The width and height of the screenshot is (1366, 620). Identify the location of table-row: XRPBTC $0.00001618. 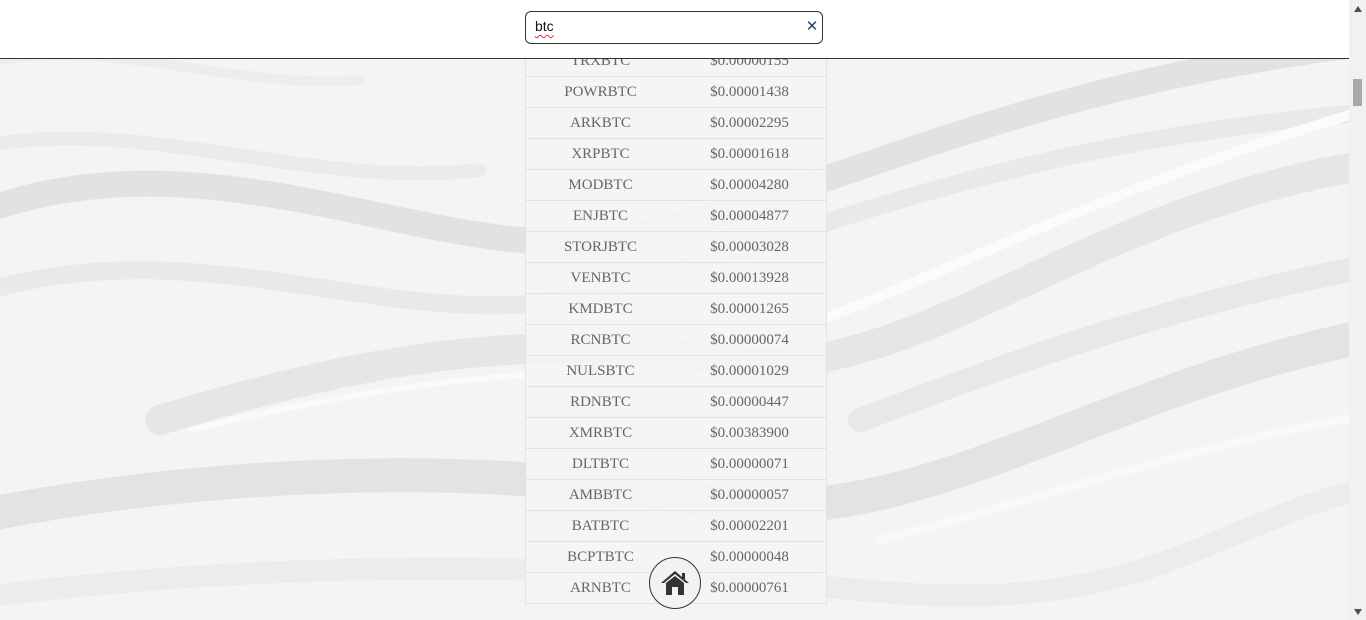
(676, 154).